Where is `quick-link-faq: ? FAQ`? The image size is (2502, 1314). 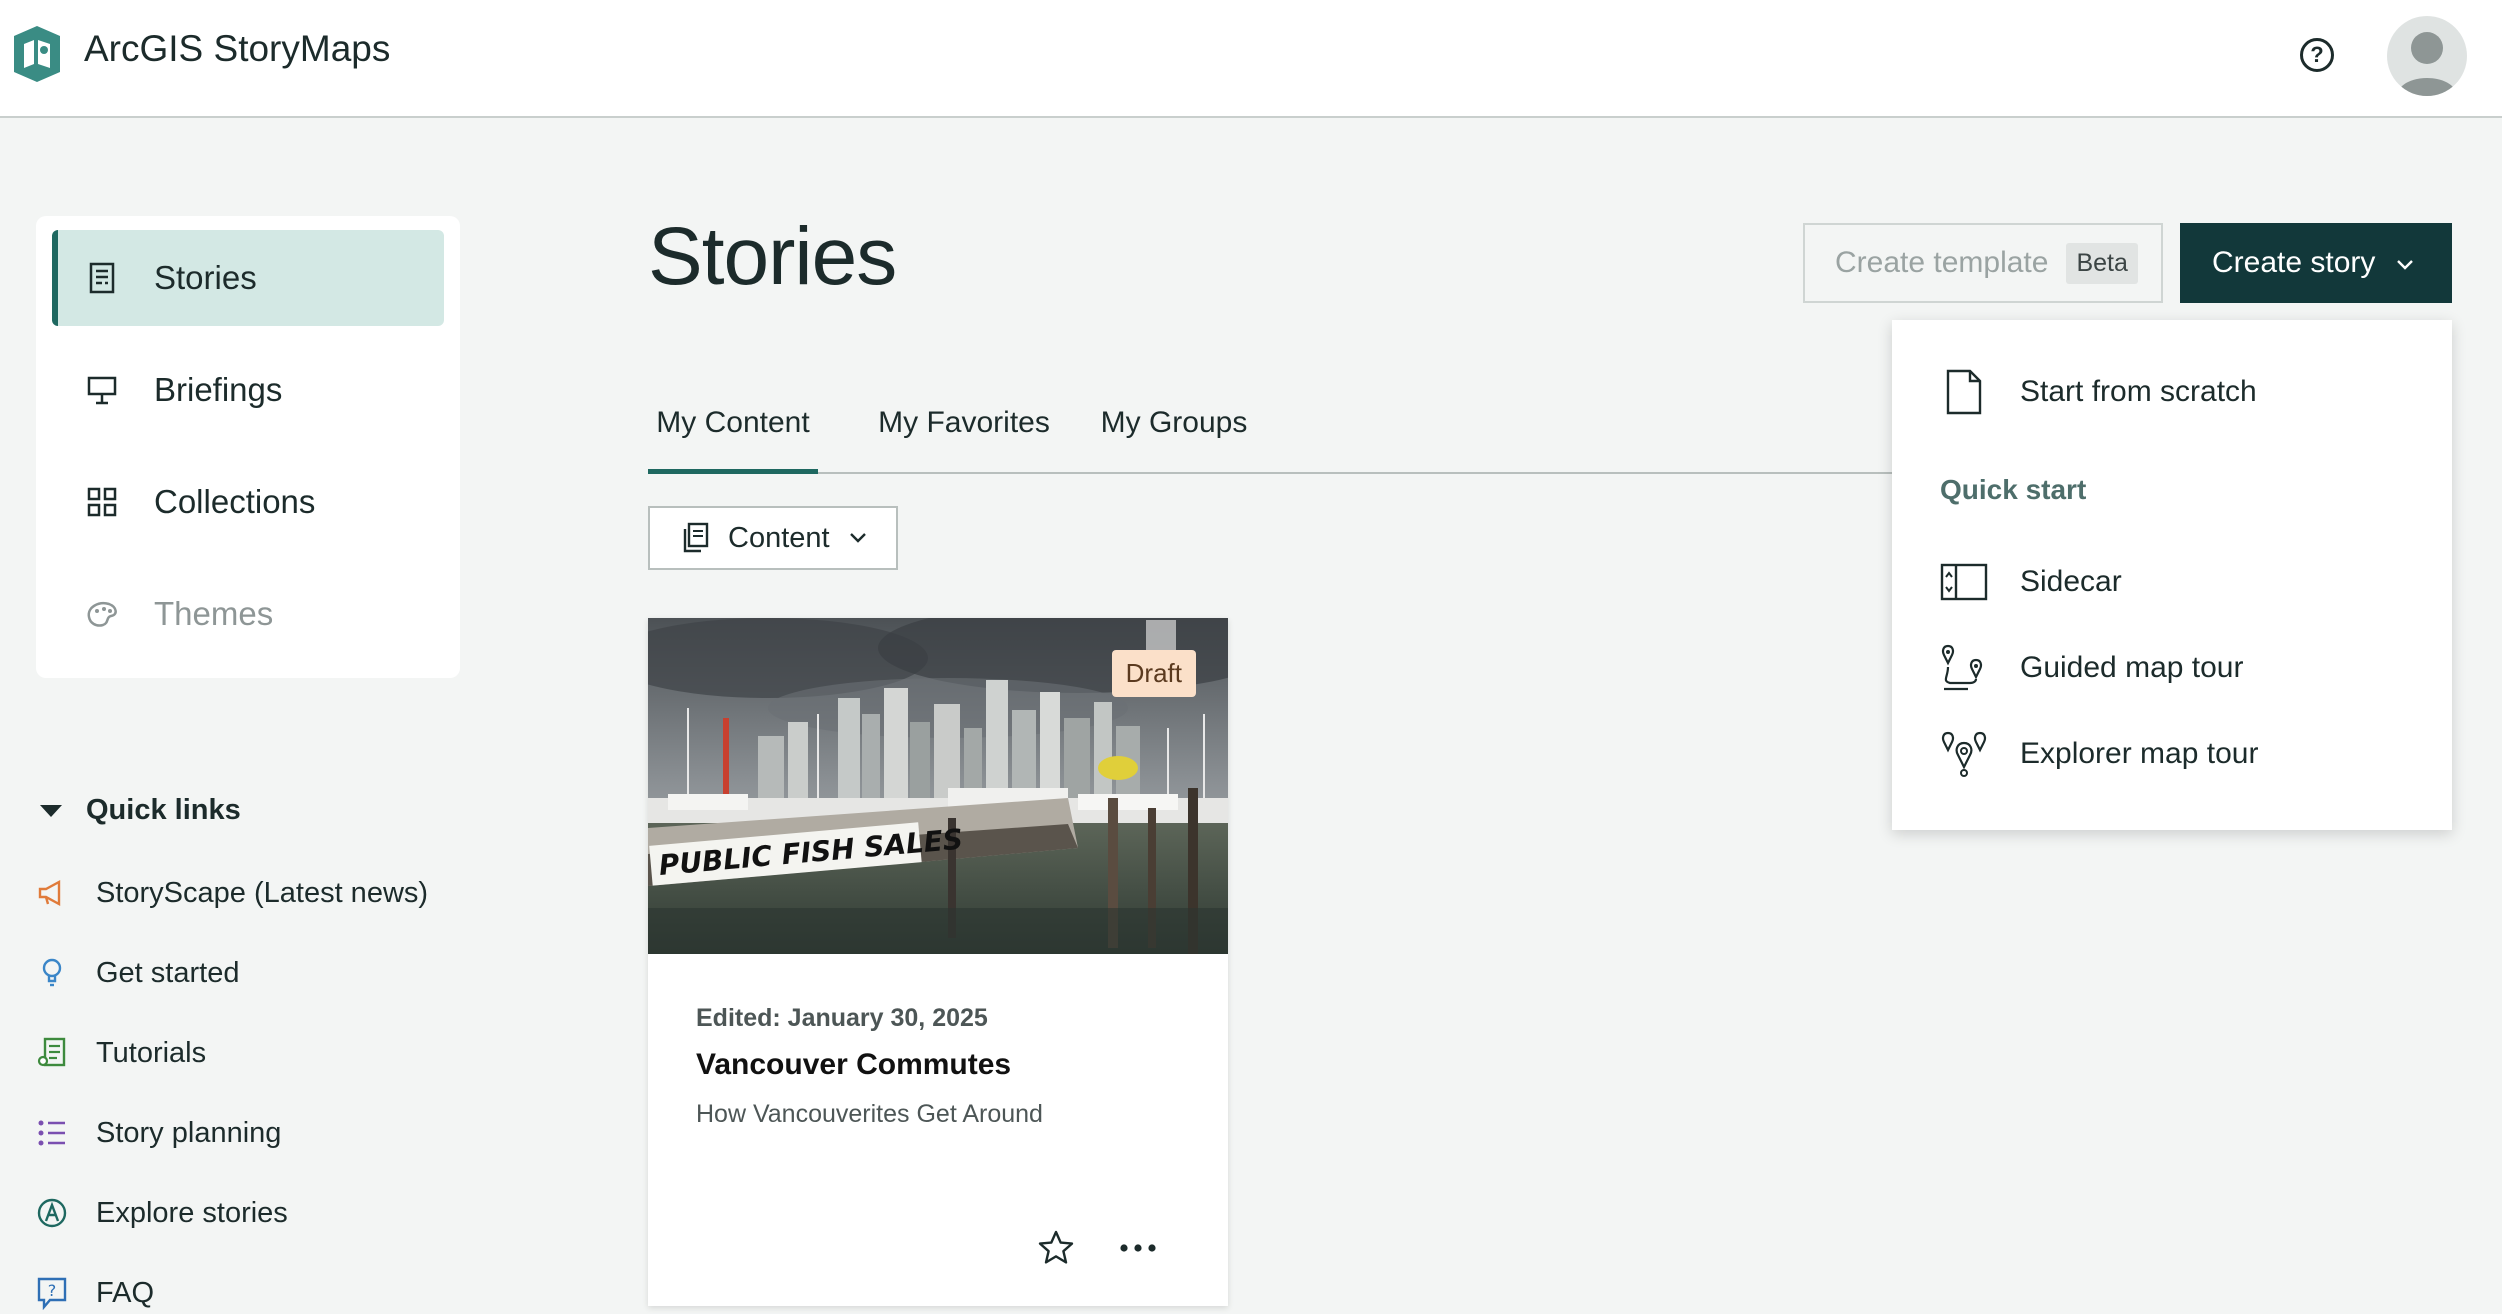
quick-link-faq: ? FAQ is located at coordinates (95, 1291).